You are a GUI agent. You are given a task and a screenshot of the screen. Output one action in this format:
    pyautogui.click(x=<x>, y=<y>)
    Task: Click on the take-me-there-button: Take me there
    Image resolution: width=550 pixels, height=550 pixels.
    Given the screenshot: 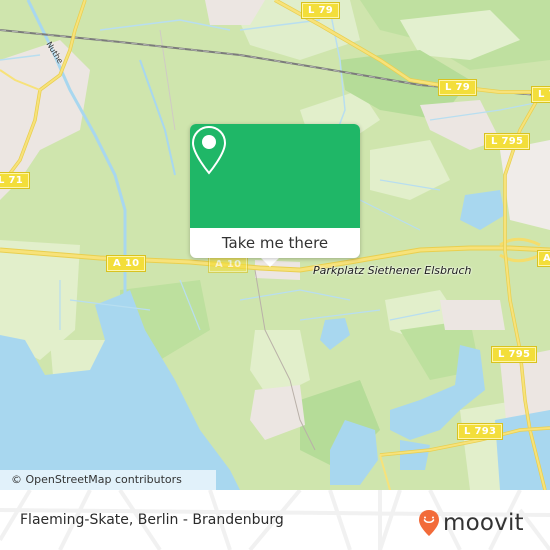 What is the action you would take?
    pyautogui.click(x=275, y=243)
    